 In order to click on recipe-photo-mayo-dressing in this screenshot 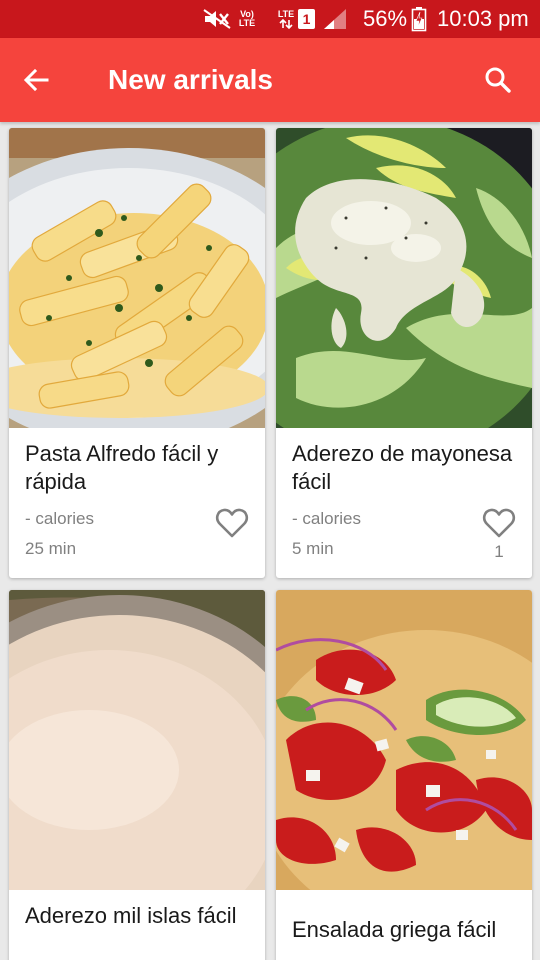, I will do `click(404, 278)`.